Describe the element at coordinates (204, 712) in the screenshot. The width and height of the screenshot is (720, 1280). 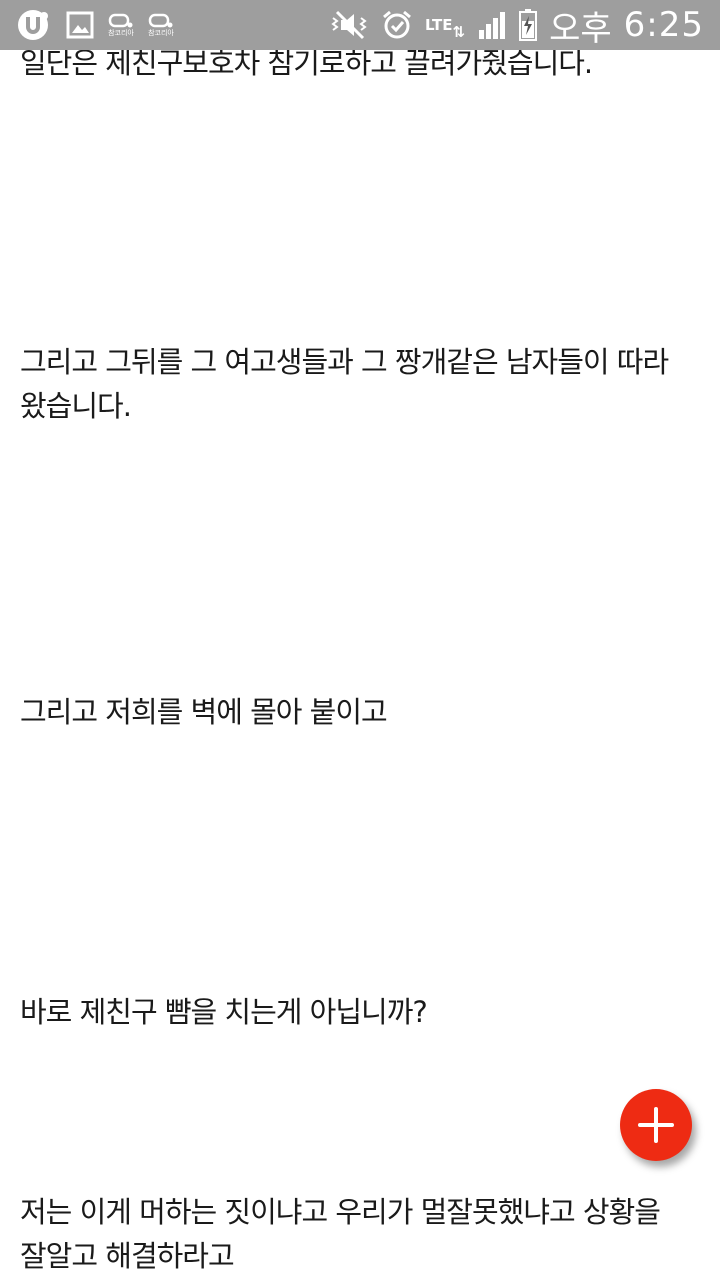
I see `article-paragraph: 그리고 저희를 벽에 몰아 붙이고` at that location.